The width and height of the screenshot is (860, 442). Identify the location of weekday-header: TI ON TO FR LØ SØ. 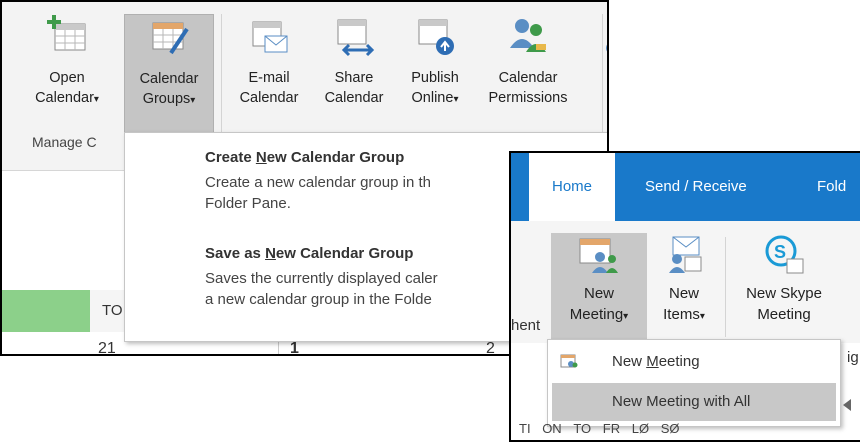
(685, 430).